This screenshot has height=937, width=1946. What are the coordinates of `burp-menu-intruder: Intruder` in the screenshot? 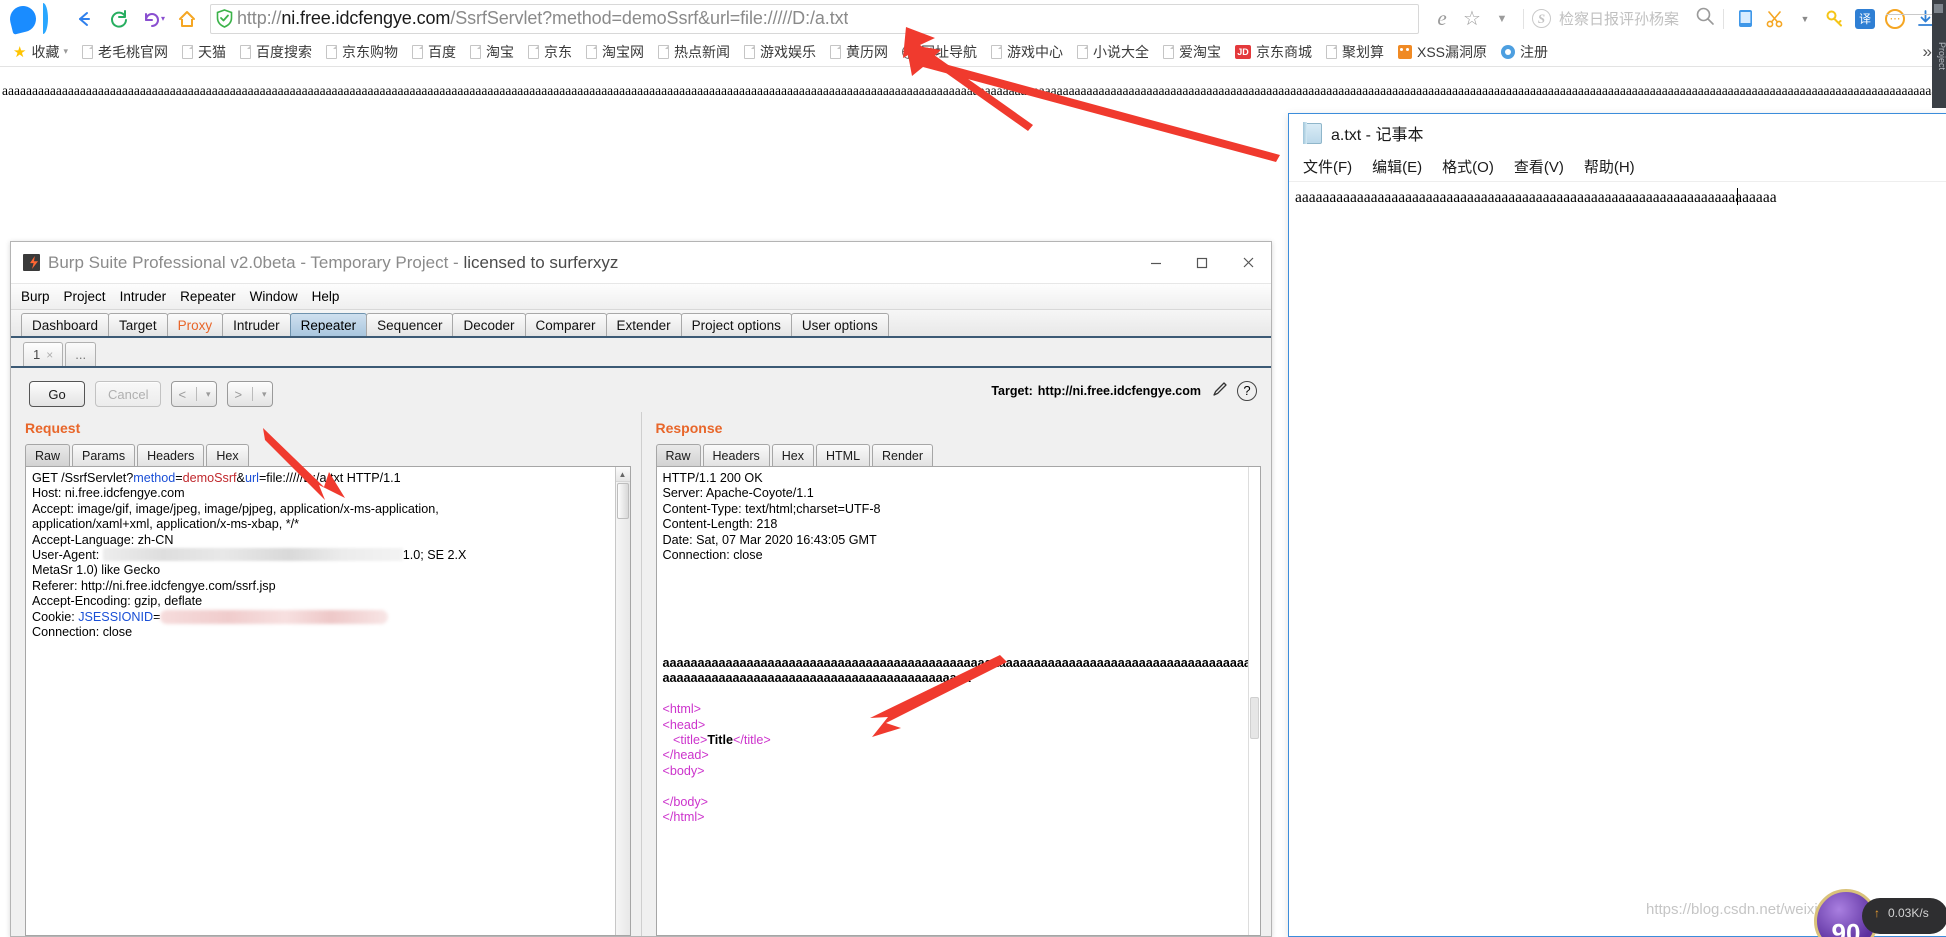 It's located at (143, 296).